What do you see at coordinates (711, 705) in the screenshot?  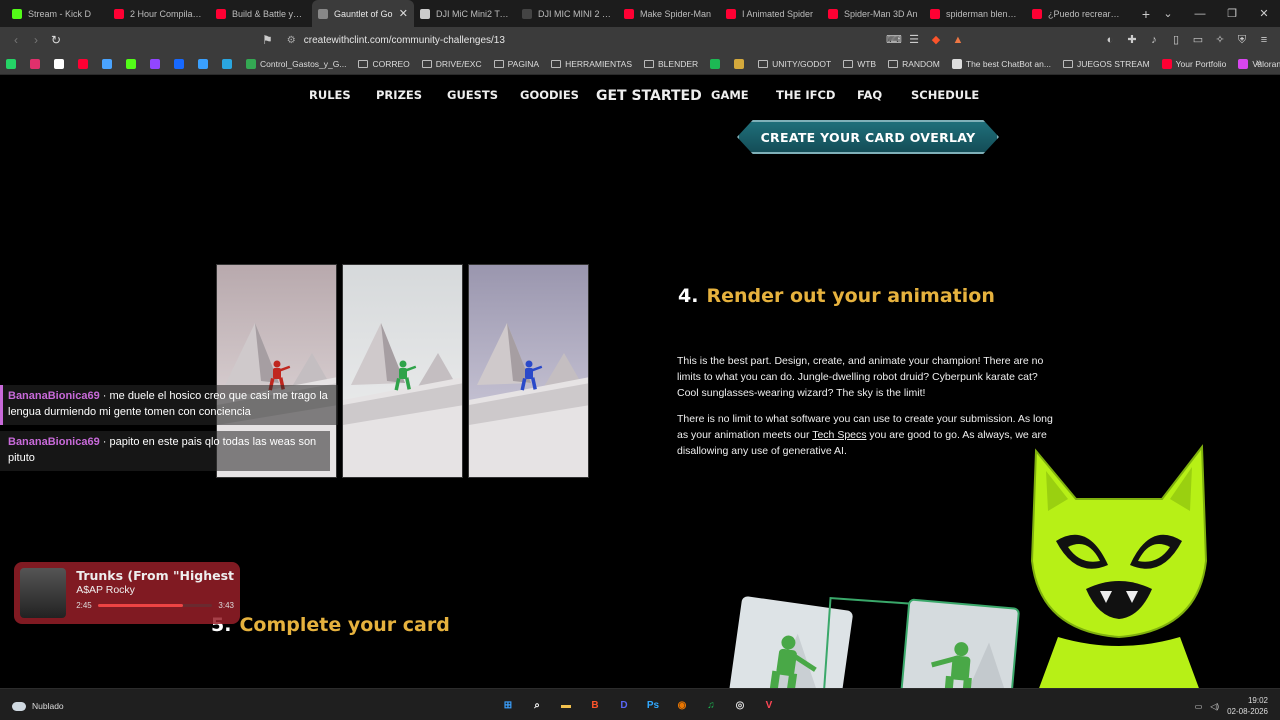 I see `spotify-icon: ♫` at bounding box center [711, 705].